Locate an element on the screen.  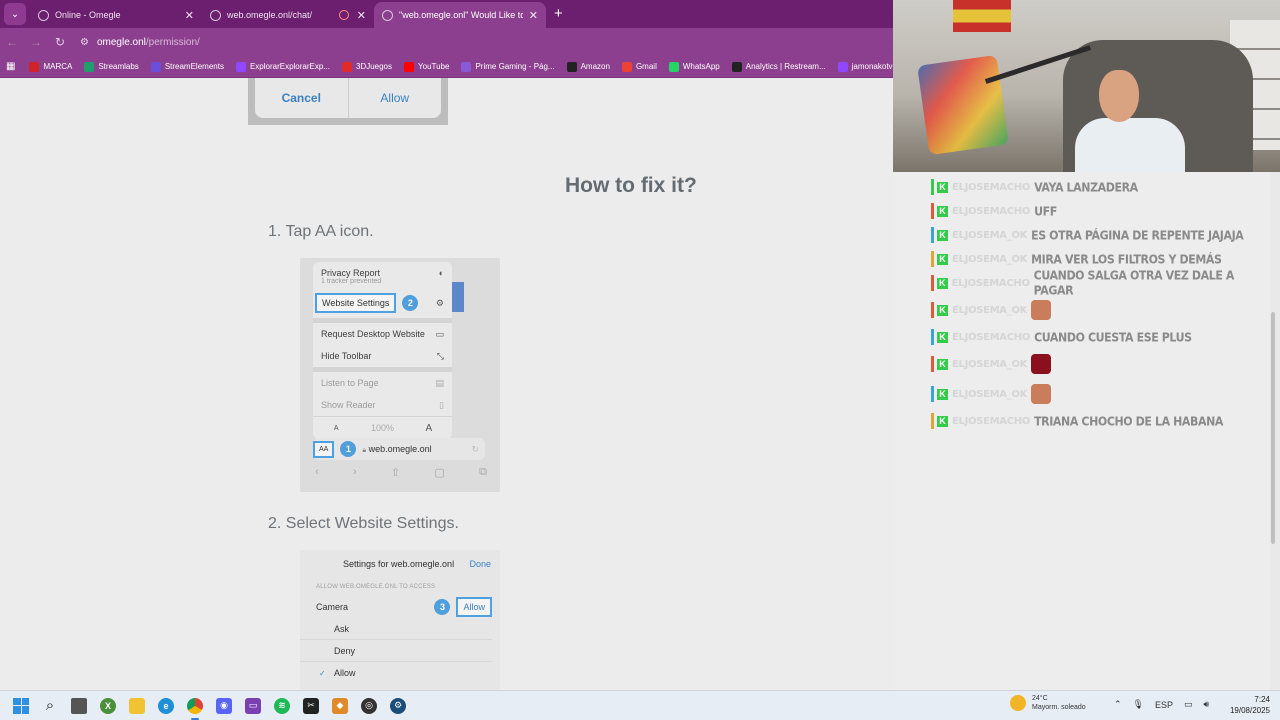
step-badge-3: 3 is located at coordinates (442, 607).